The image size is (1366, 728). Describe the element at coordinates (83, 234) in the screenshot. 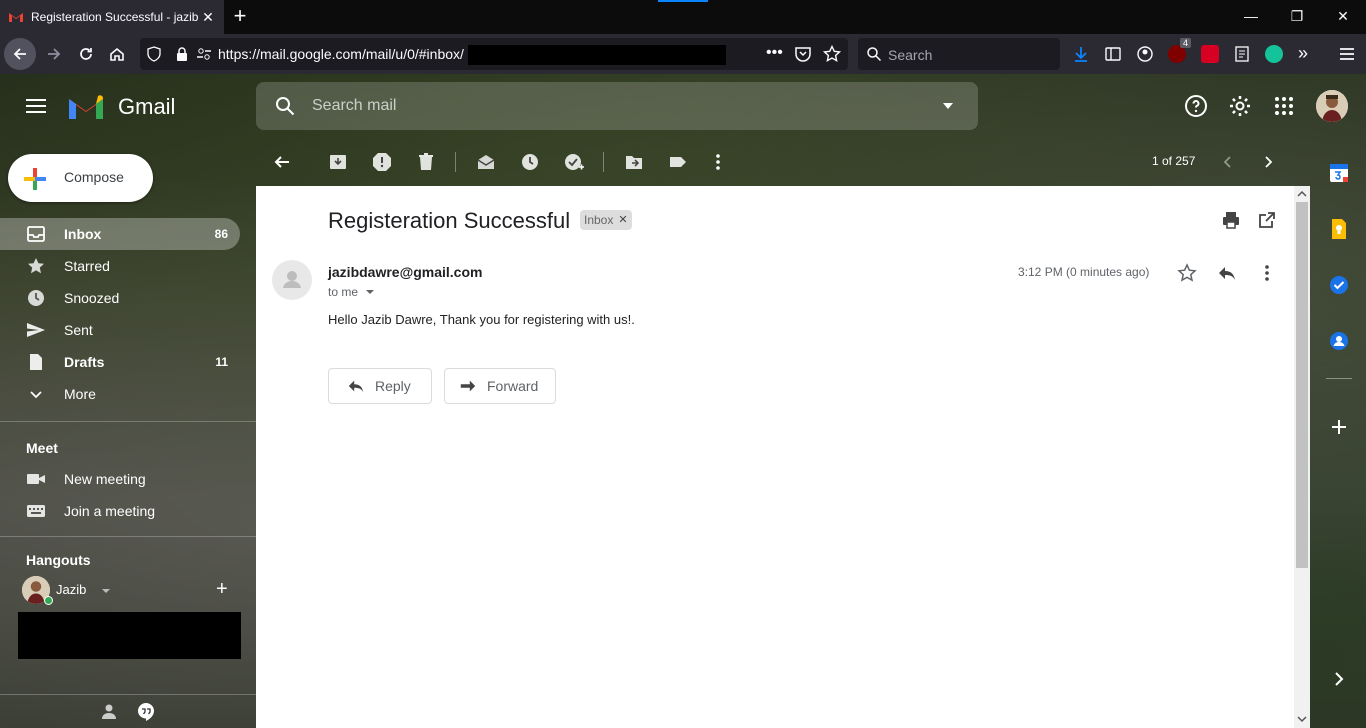

I see `sidebar-item-label: Inbox` at that location.